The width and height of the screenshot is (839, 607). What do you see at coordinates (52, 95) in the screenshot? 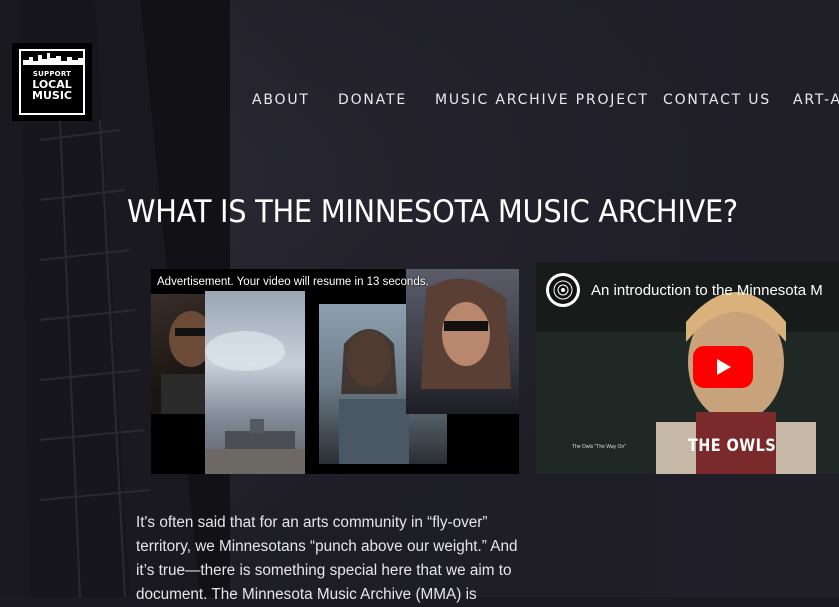
I see `logo-text-music: MUSIC` at bounding box center [52, 95].